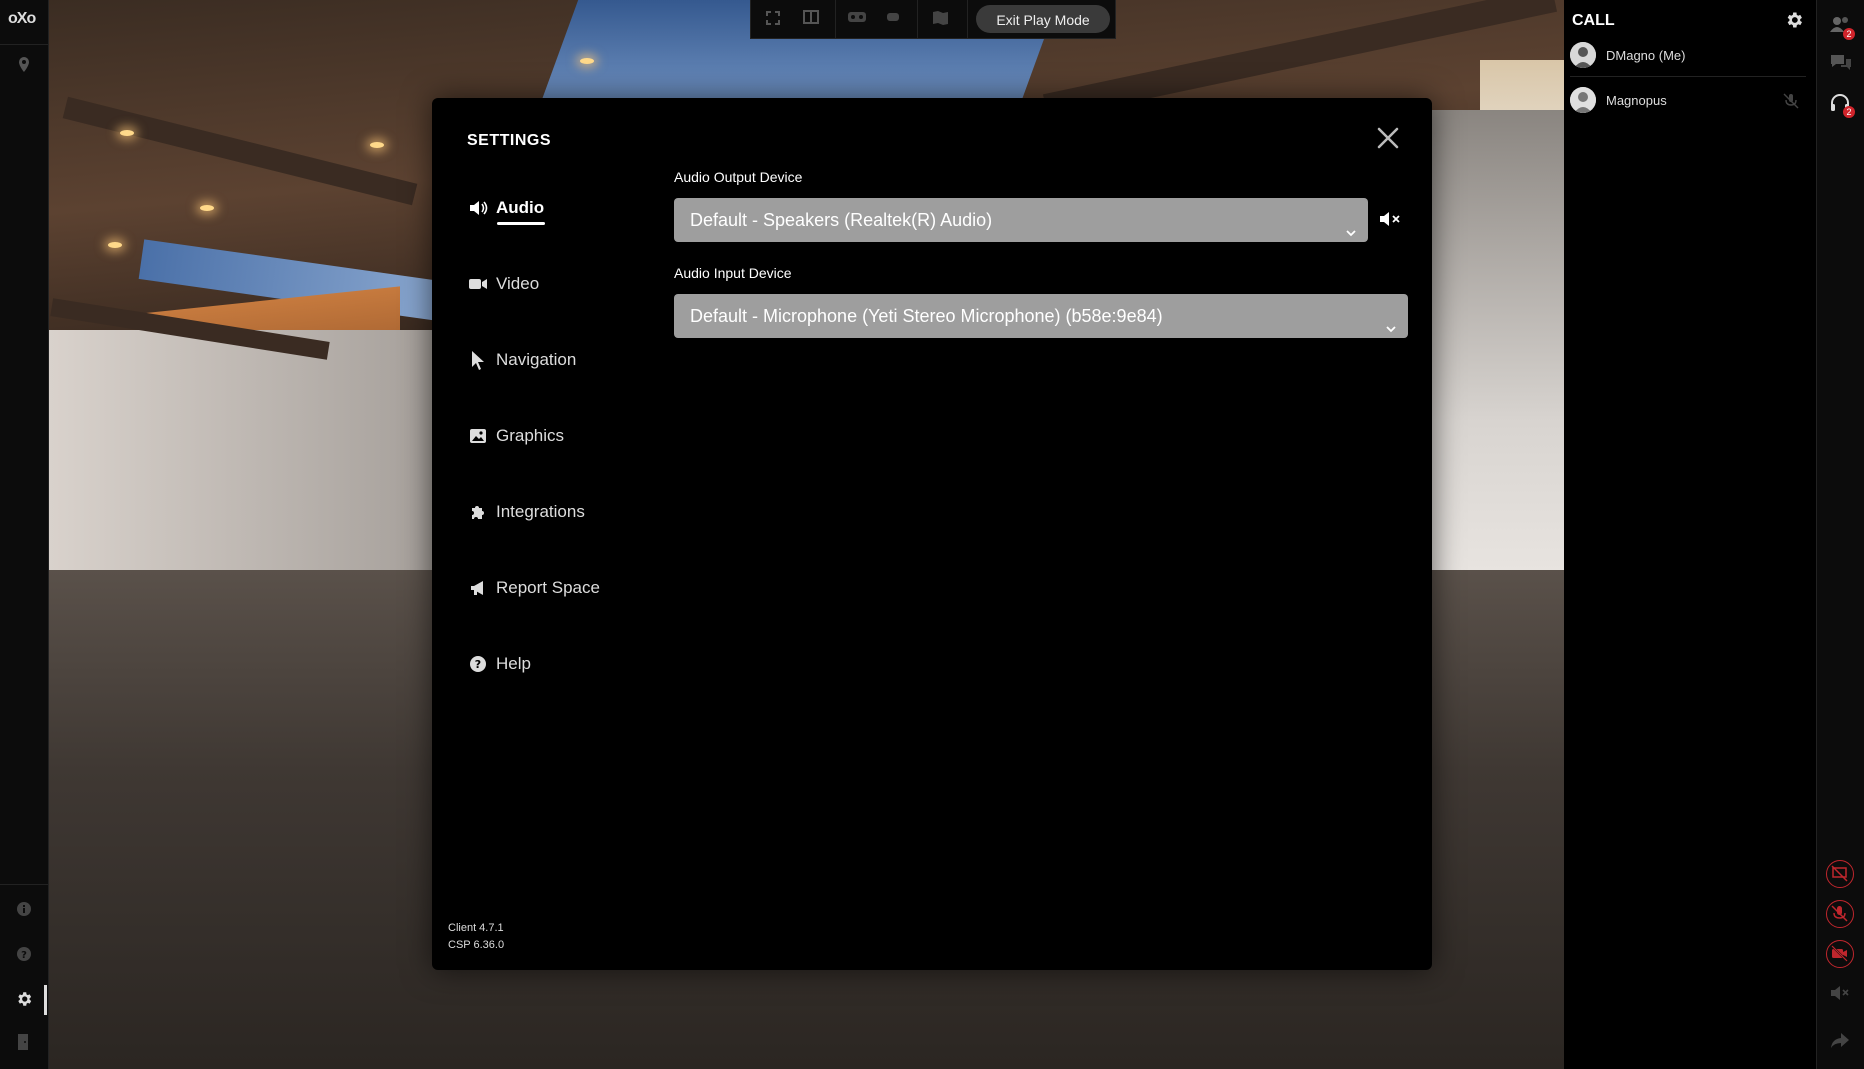 This screenshot has width=1864, height=1069. I want to click on ar-icon, so click(893, 19).